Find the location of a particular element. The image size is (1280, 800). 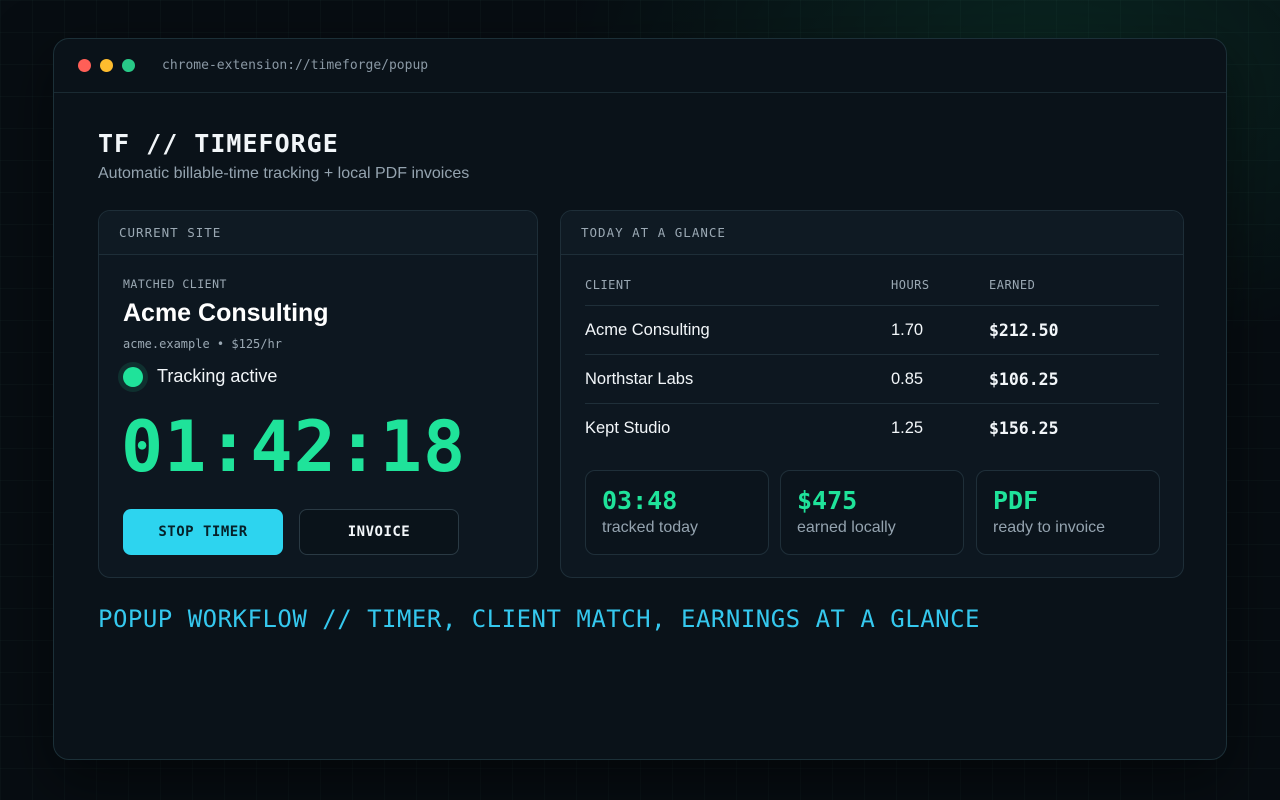

row-earned: $156.25 is located at coordinates (1024, 428).